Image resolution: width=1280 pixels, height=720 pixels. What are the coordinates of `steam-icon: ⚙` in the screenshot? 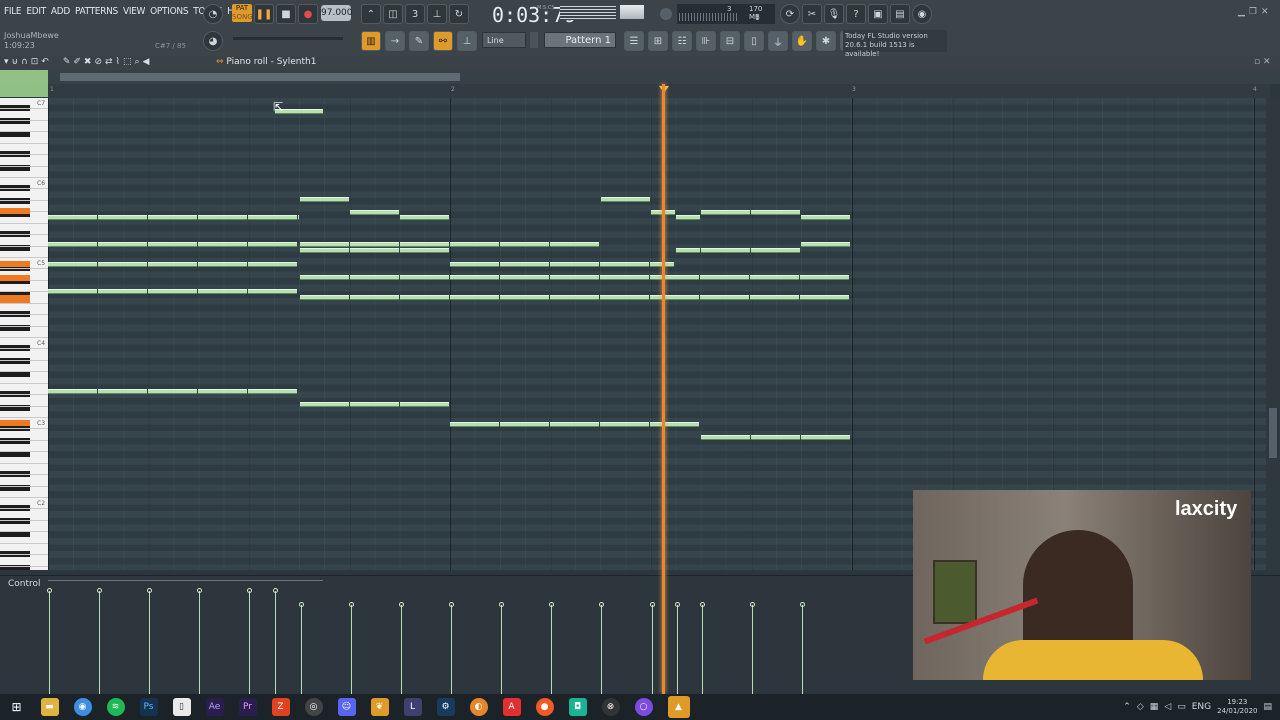 It's located at (445, 707).